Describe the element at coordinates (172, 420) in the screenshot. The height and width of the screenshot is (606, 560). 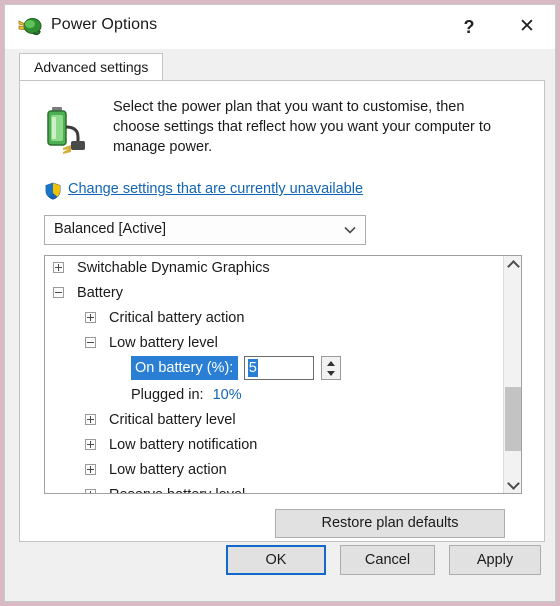
I see `tree-row-label: Critical battery level` at that location.